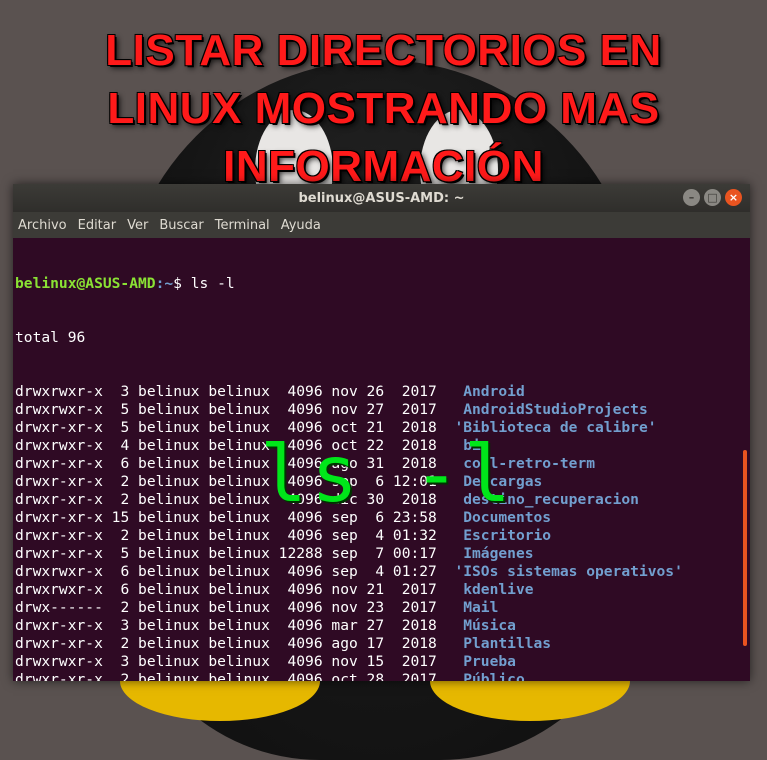 This screenshot has width=767, height=760. Describe the element at coordinates (120, 445) in the screenshot. I see `listing-links: 4` at that location.